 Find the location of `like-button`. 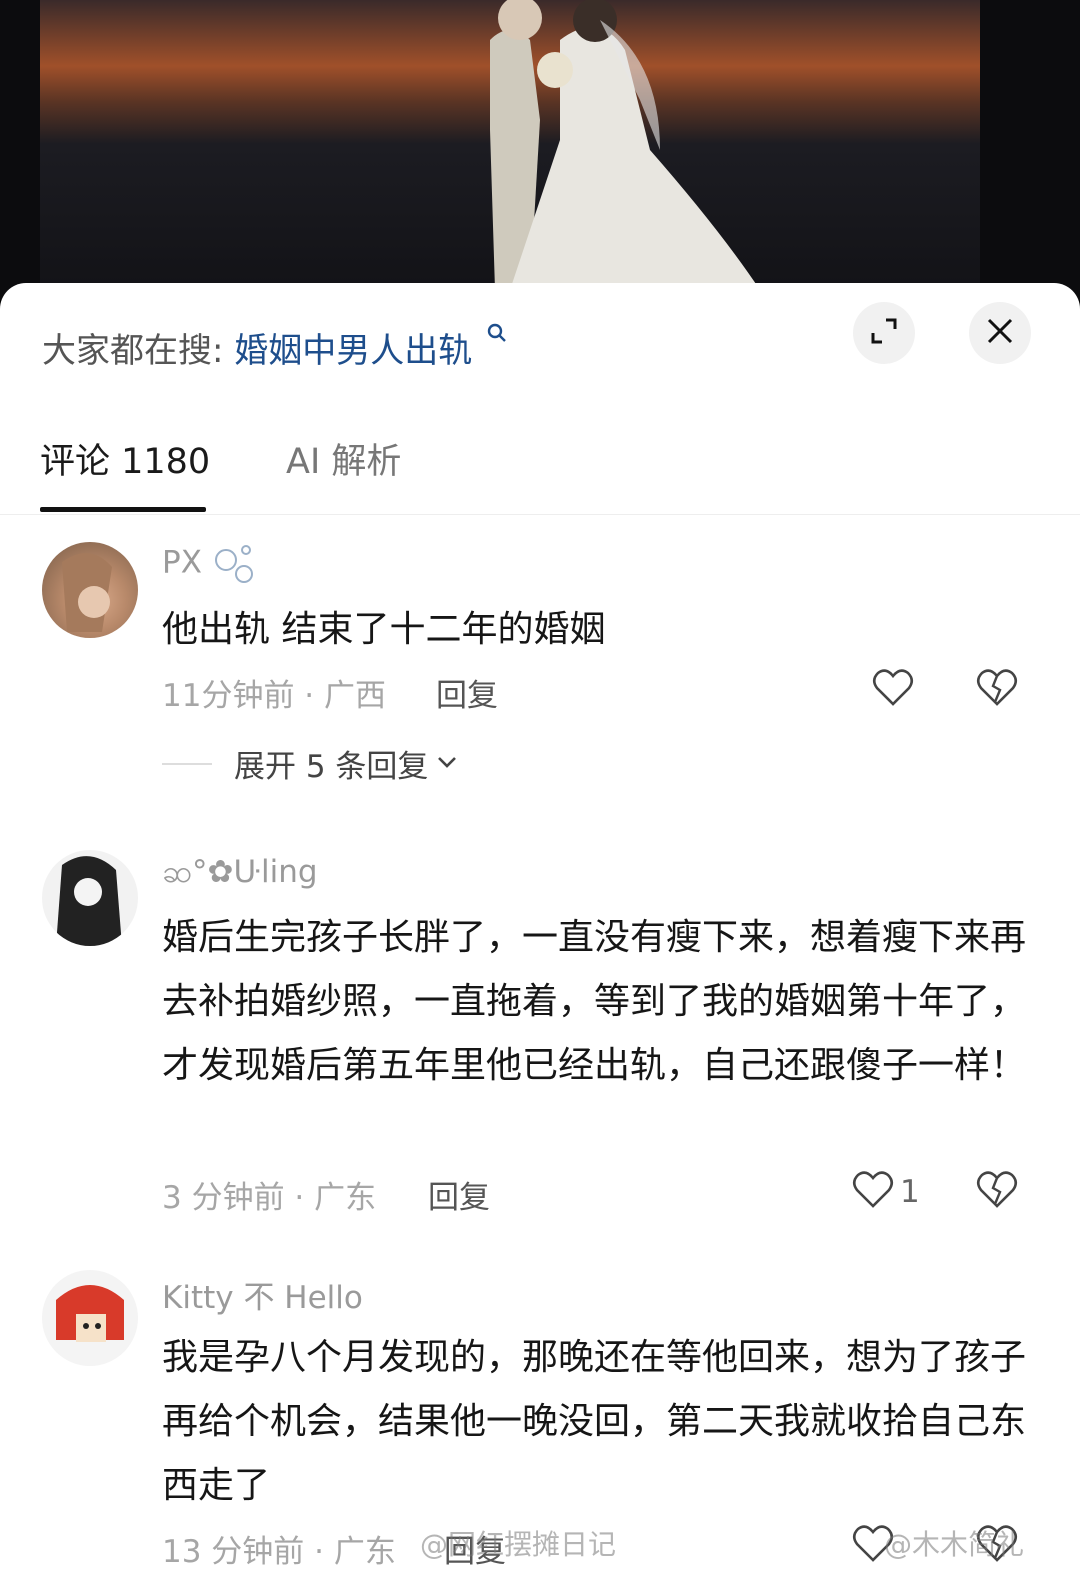

like-button is located at coordinates (896, 690).